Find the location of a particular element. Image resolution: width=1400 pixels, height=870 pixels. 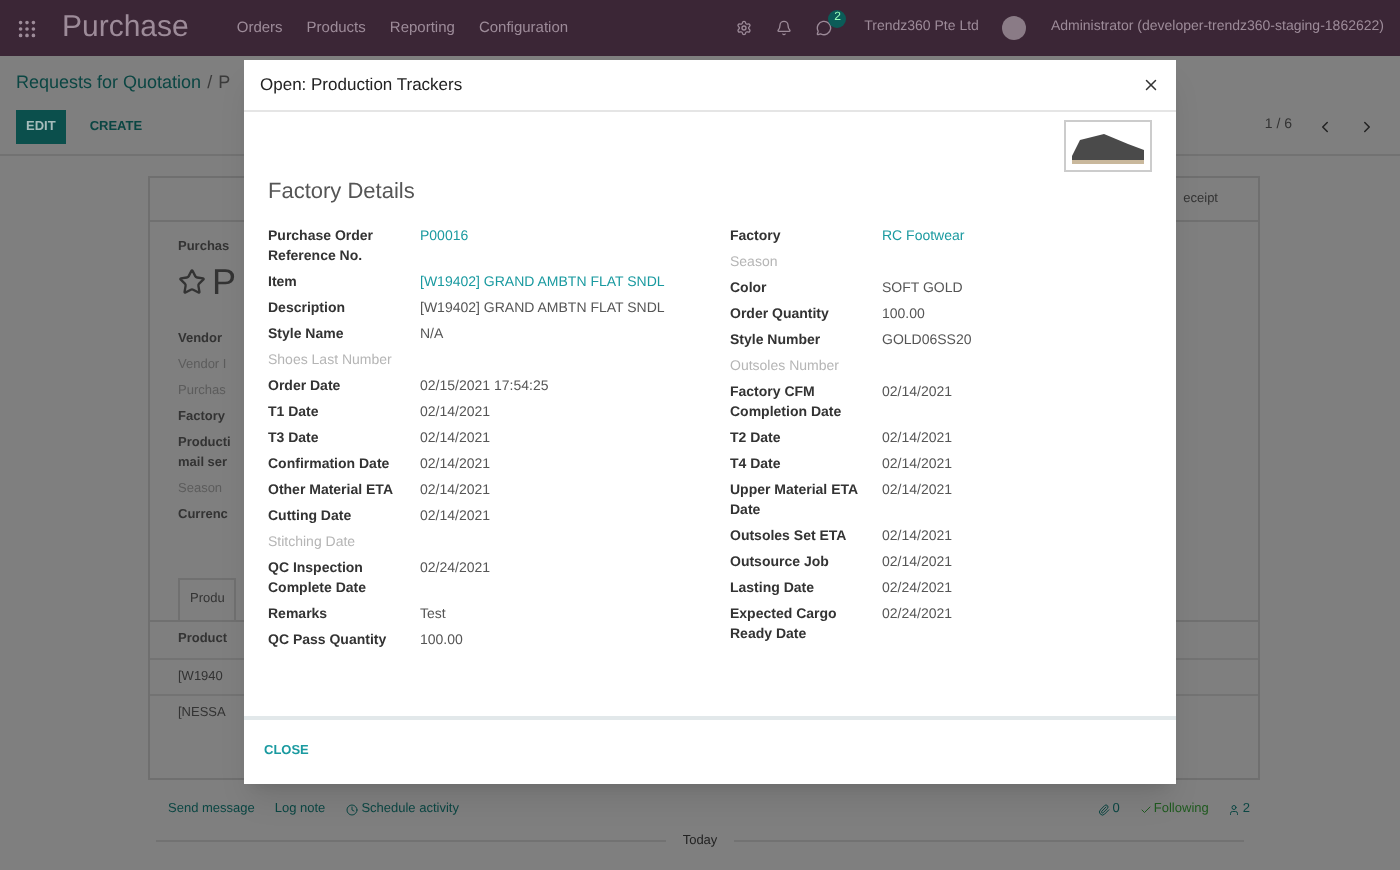

bell-icon is located at coordinates (784, 28).